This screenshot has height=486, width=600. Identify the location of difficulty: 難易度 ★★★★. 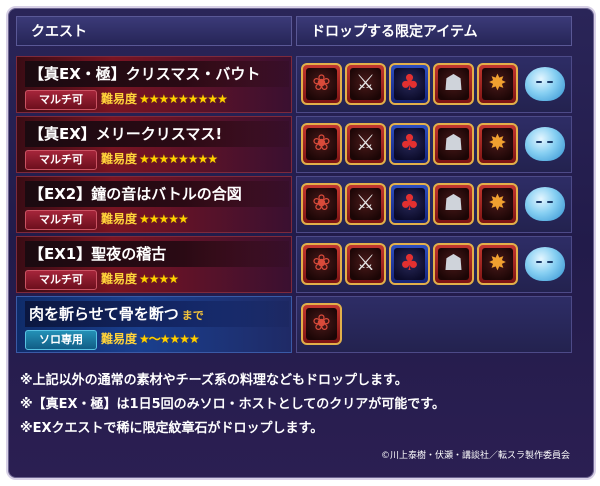
(140, 279).